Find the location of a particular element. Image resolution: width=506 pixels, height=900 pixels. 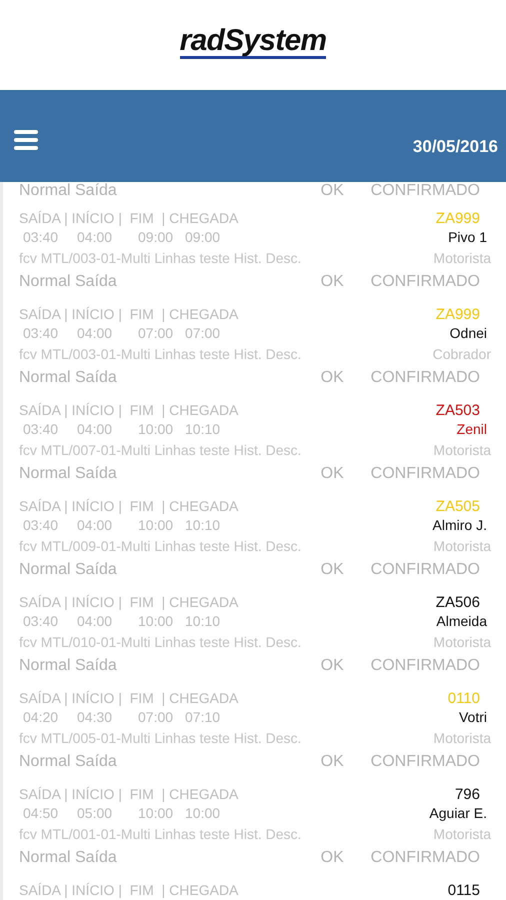

crew-name: Votri is located at coordinates (472, 717).